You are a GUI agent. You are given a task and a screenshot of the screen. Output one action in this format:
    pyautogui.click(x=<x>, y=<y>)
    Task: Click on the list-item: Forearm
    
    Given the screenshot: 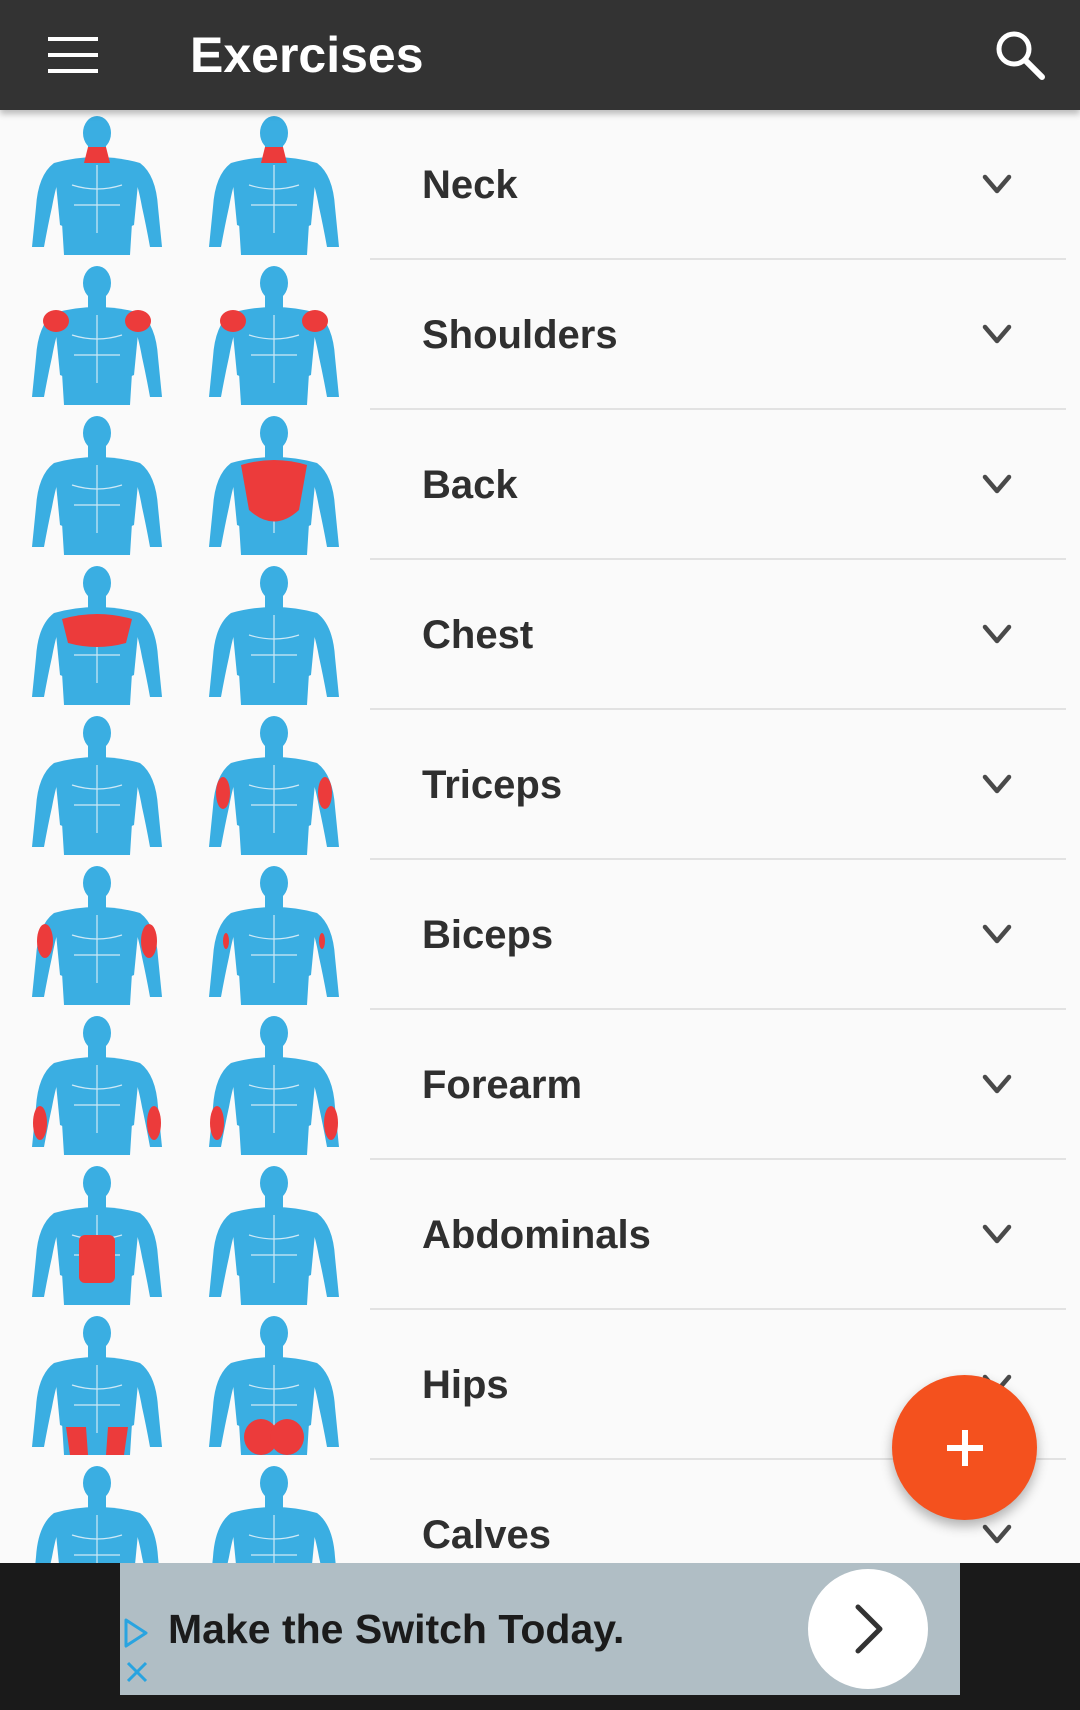 What is the action you would take?
    pyautogui.click(x=540, y=1085)
    